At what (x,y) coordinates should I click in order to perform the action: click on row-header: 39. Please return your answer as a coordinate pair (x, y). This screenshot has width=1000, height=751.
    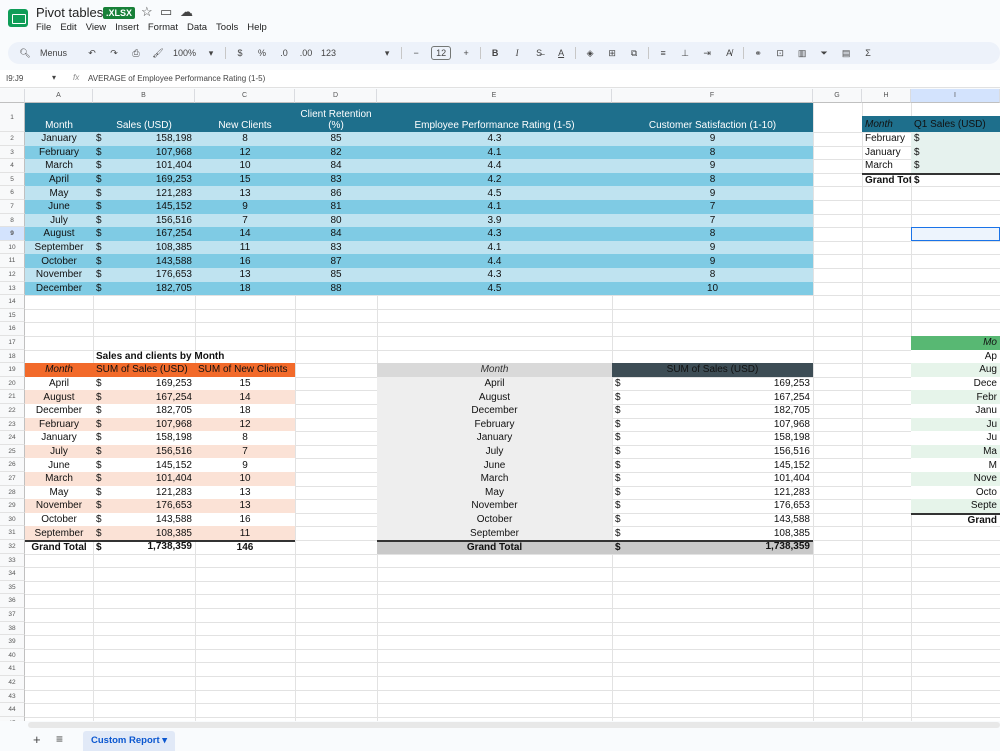
    Looking at the image, I should click on (12, 642).